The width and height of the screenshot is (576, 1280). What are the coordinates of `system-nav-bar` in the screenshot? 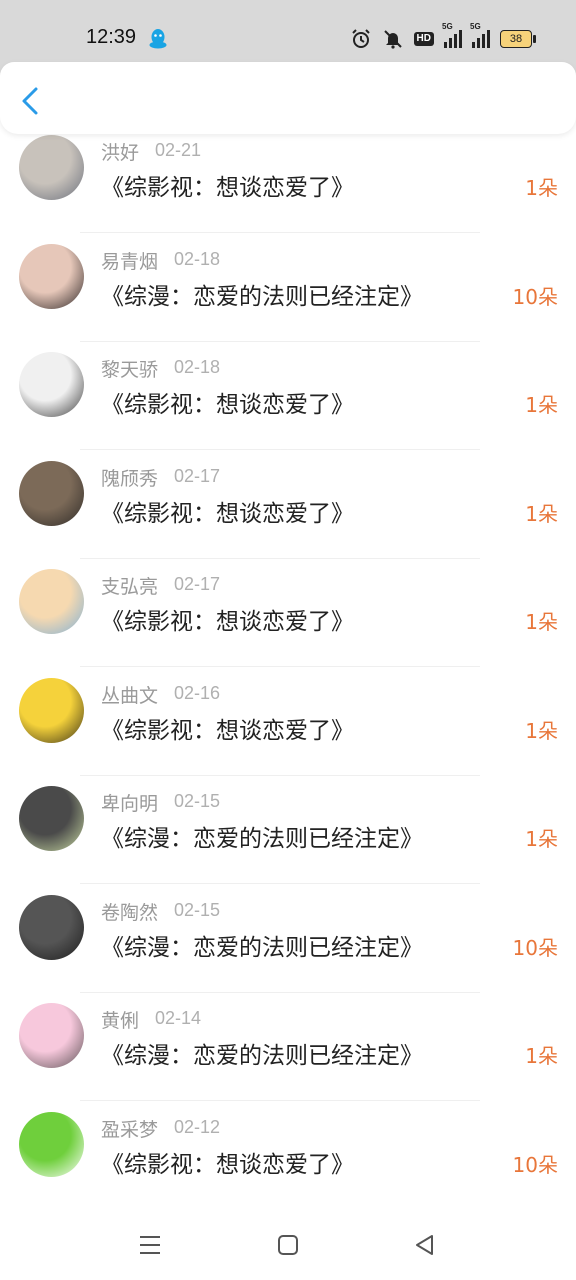 It's located at (288, 1245).